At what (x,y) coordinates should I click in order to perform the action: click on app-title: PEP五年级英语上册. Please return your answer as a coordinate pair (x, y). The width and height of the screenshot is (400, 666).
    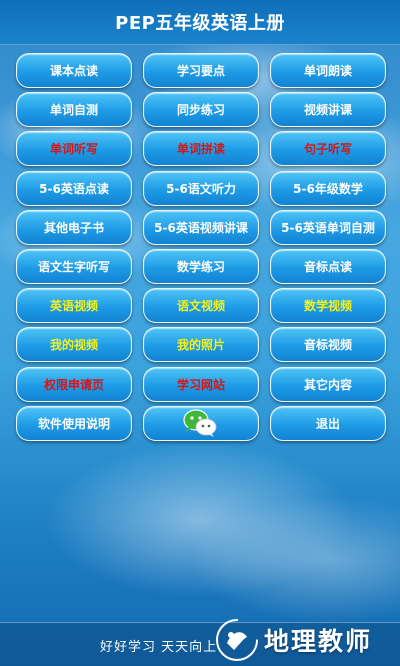
    Looking at the image, I should click on (200, 23).